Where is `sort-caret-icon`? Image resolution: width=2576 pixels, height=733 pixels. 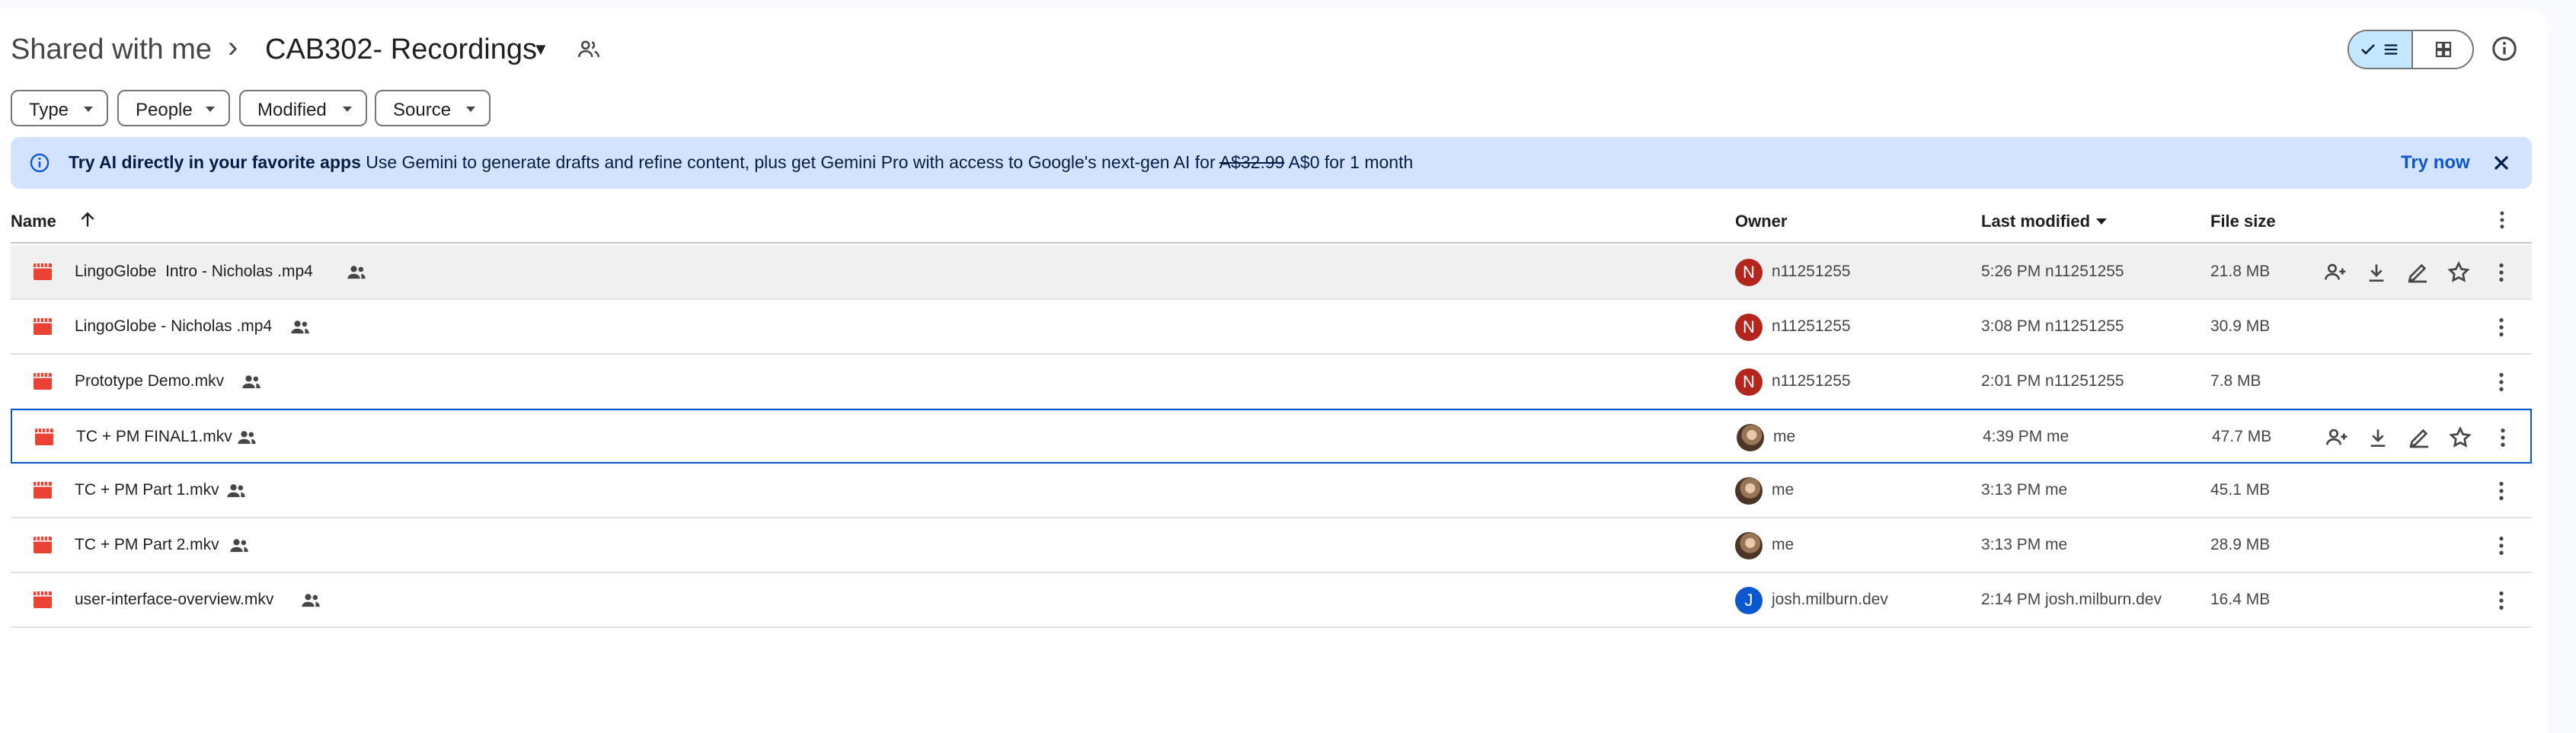 sort-caret-icon is located at coordinates (2101, 221).